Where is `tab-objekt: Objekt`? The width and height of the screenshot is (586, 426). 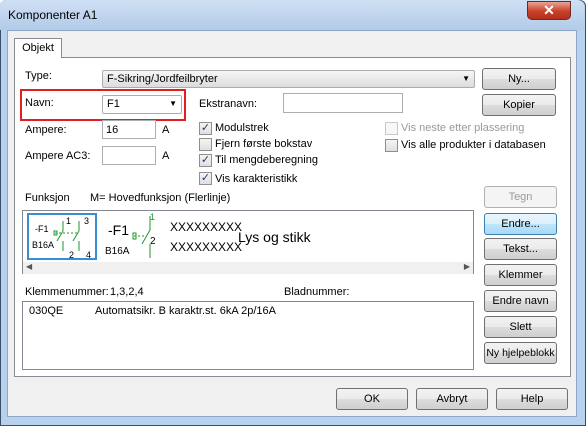
tab-objekt: Objekt is located at coordinates (38, 48).